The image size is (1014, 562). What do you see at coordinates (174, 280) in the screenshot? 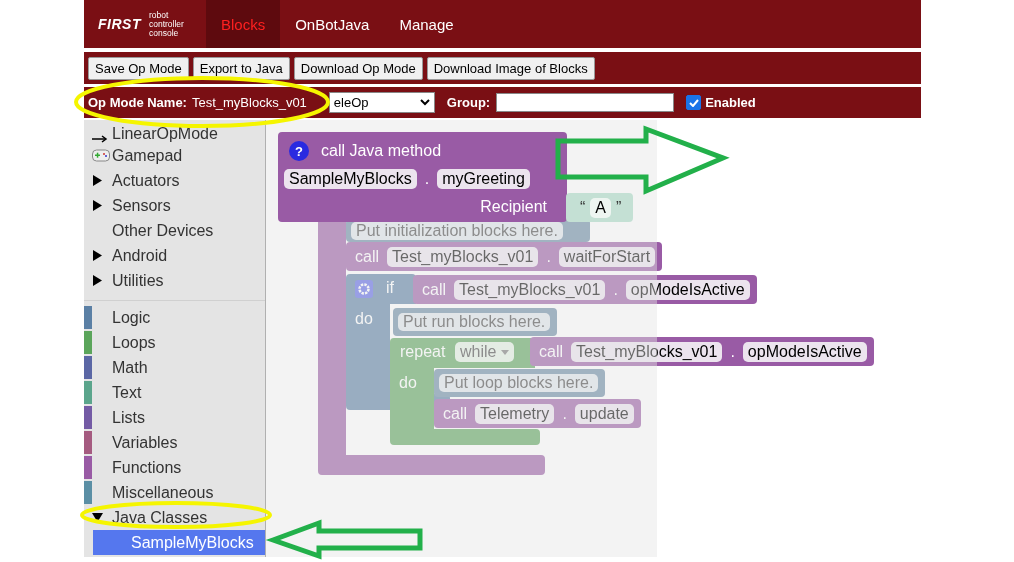
I see `toolbox-item: Utilities` at bounding box center [174, 280].